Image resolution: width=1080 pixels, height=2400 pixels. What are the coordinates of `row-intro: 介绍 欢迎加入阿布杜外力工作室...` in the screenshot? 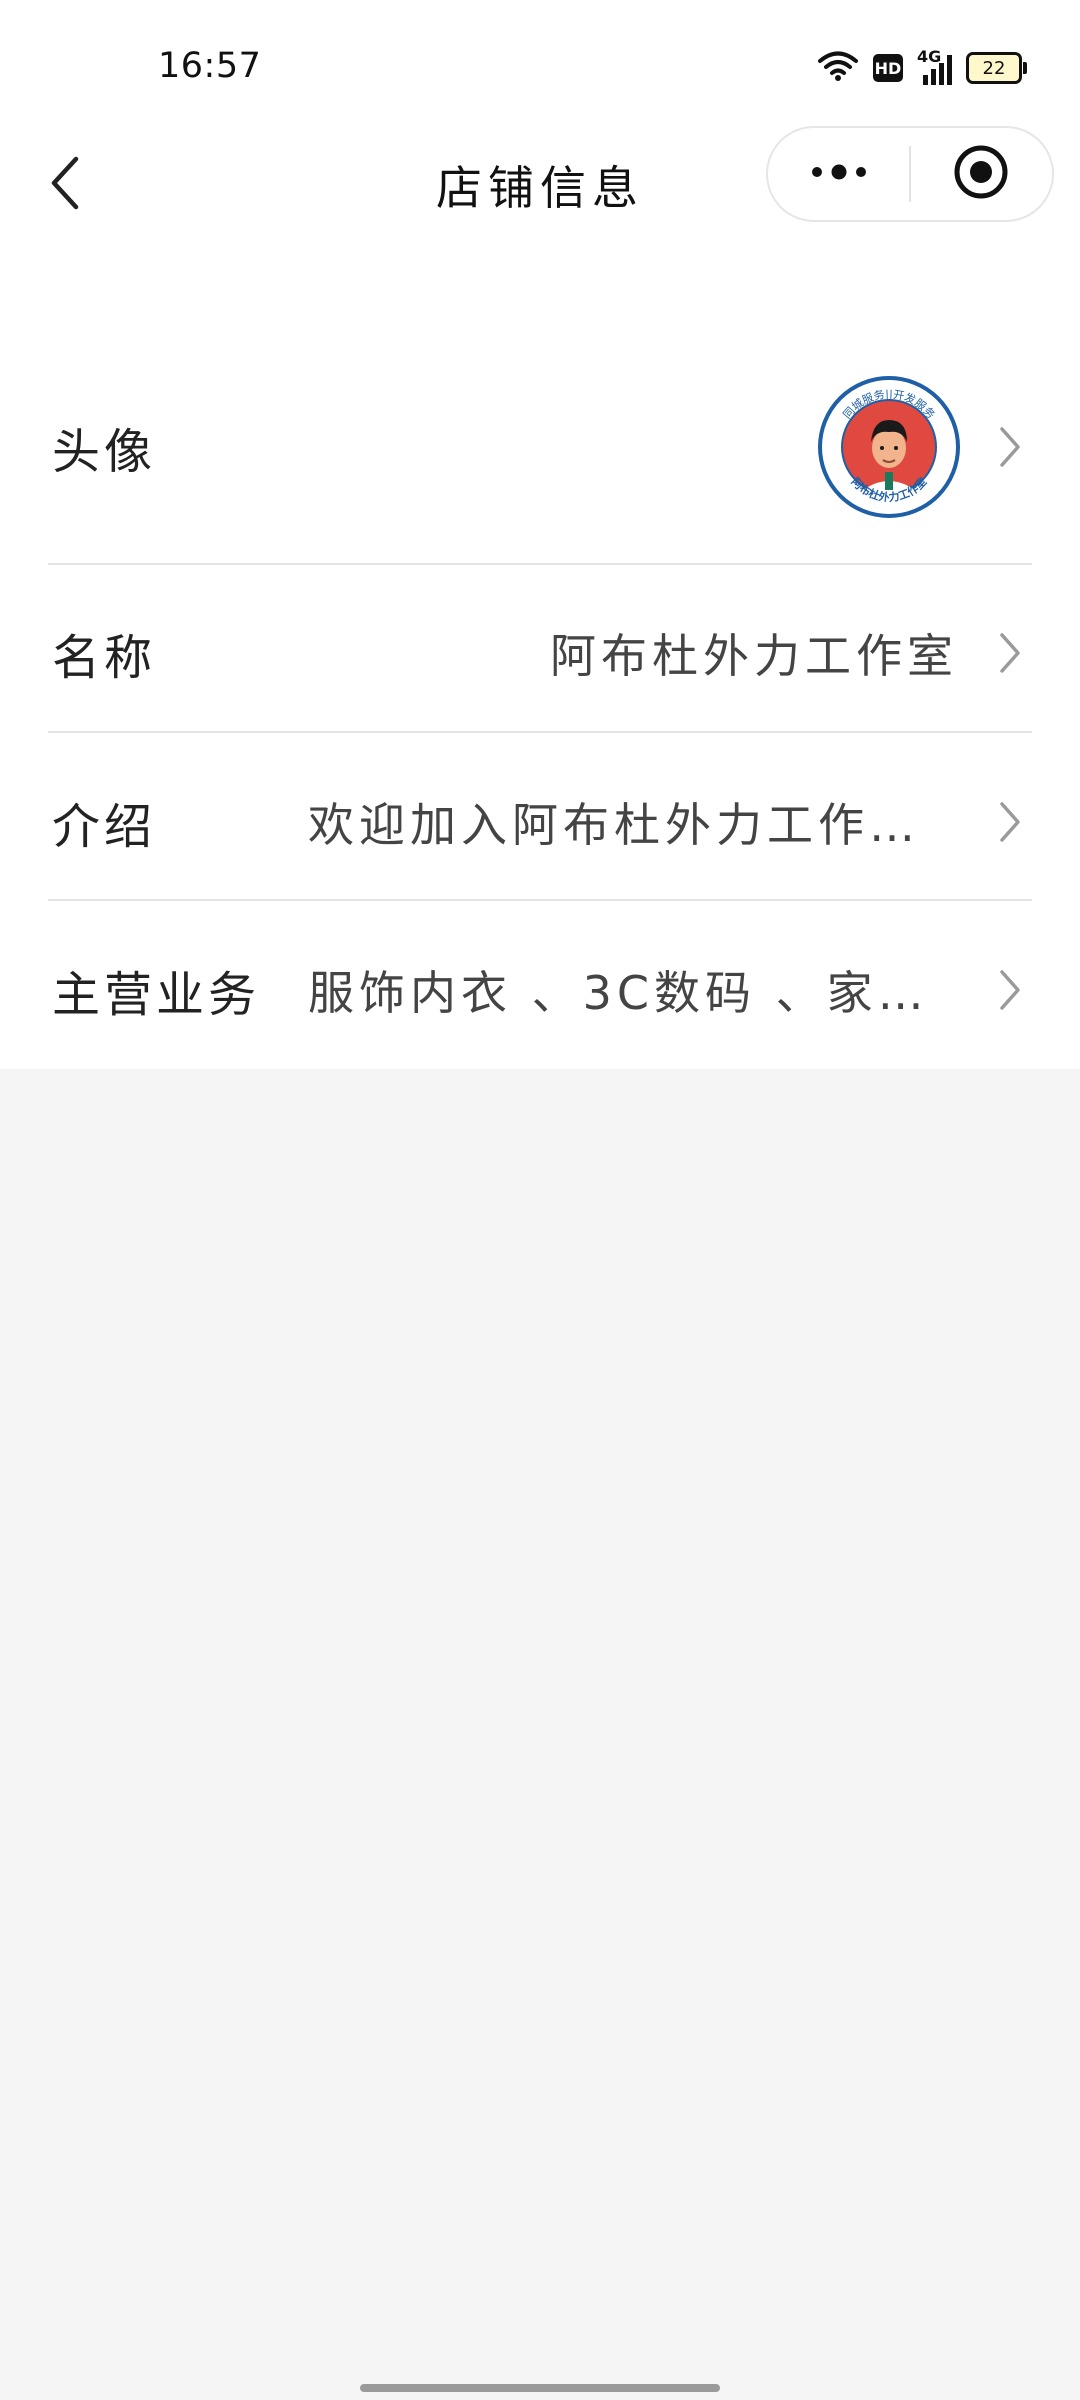 It's located at (540, 822).